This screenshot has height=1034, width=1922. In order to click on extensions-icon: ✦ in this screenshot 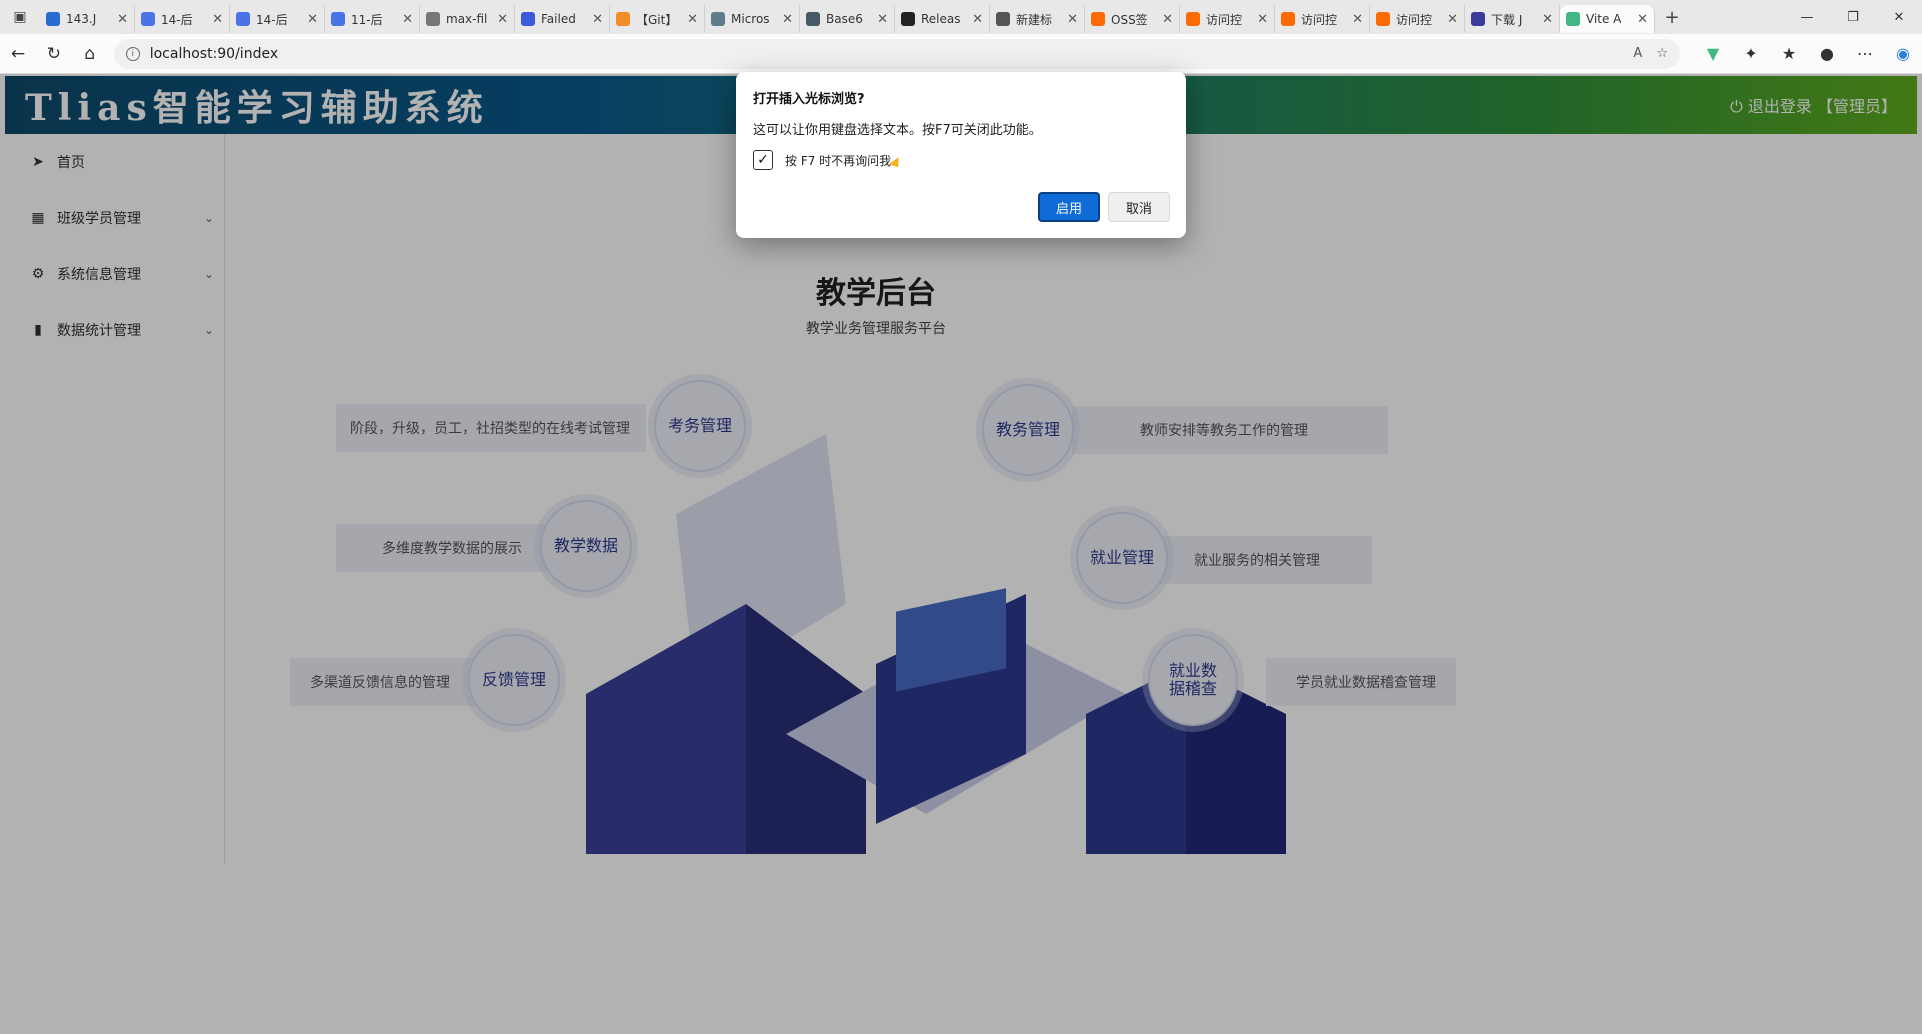, I will do `click(1751, 54)`.